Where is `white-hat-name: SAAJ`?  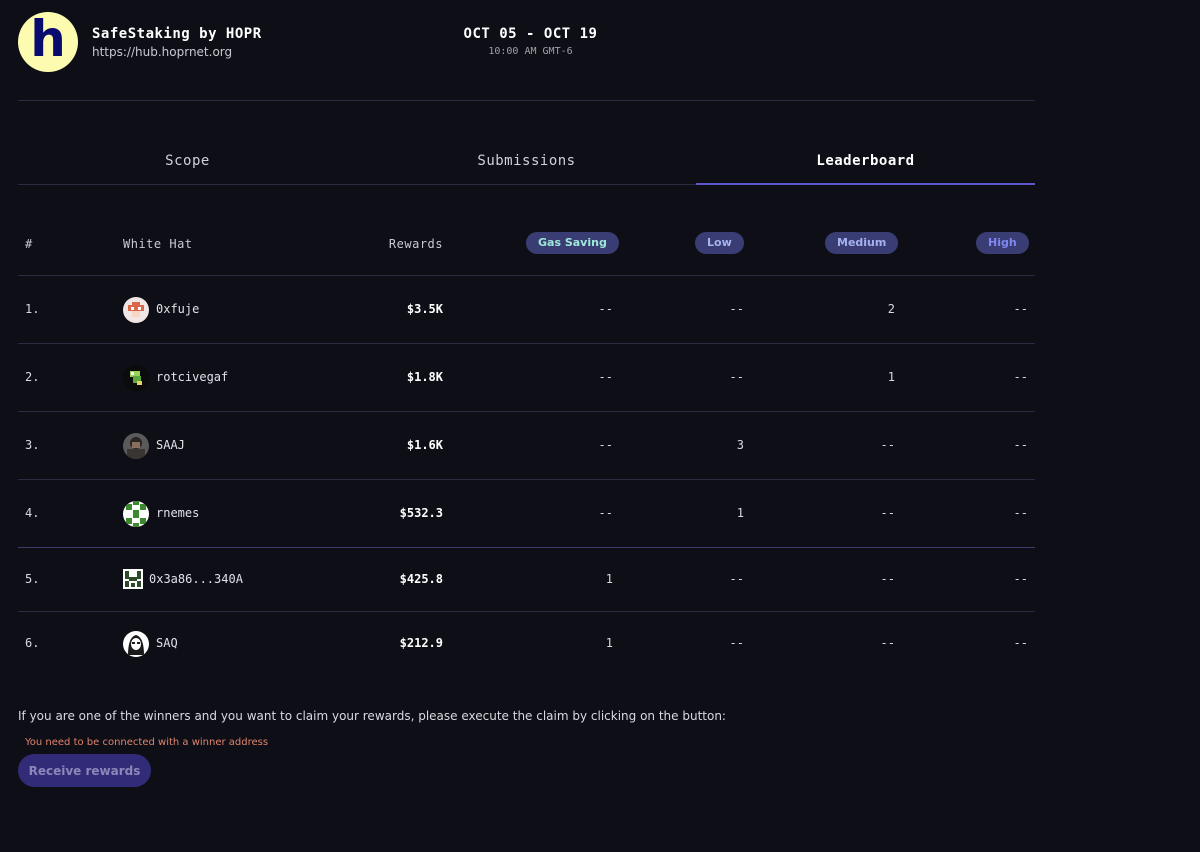
white-hat-name: SAAJ is located at coordinates (170, 445).